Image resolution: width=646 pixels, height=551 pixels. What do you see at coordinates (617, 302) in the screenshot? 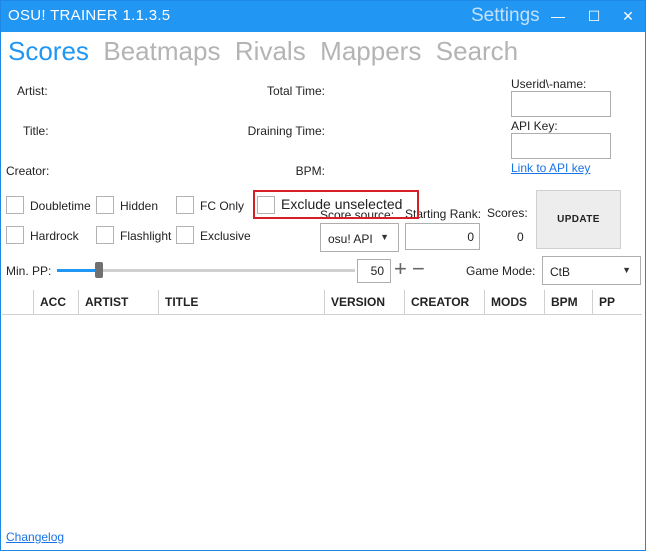
I see `column-pp: PP` at bounding box center [617, 302].